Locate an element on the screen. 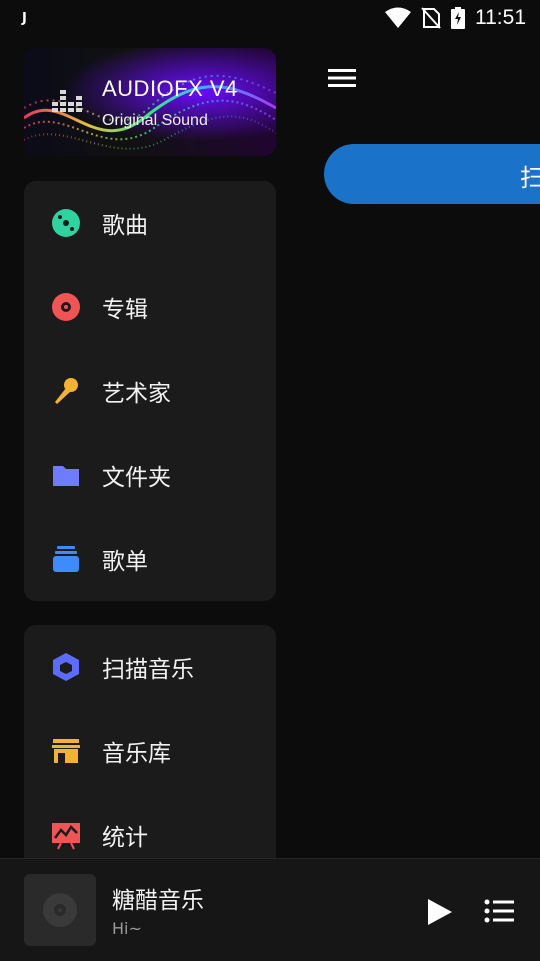 The image size is (540, 961). menu-item-label: 文件夹 is located at coordinates (136, 478).